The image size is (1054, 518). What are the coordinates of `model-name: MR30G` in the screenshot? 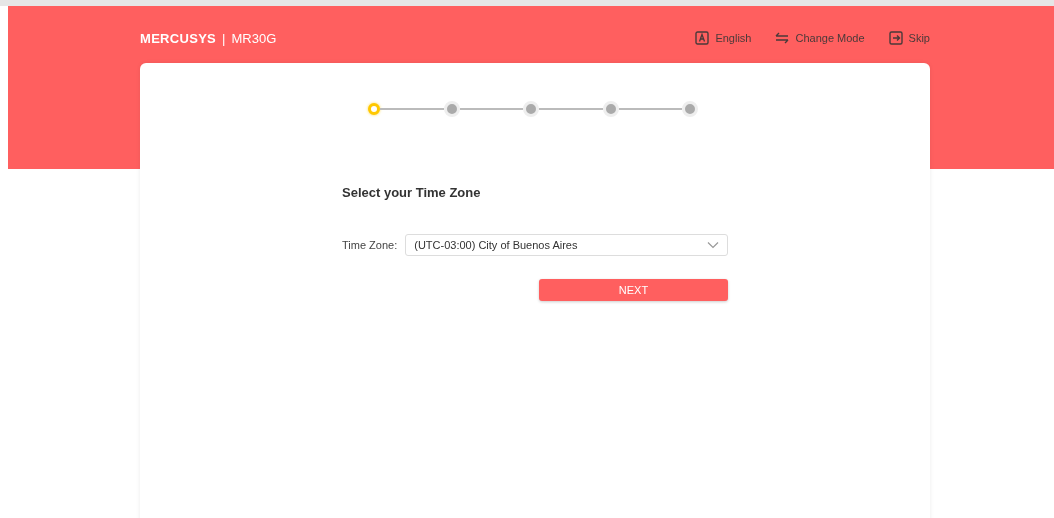 It's located at (254, 38).